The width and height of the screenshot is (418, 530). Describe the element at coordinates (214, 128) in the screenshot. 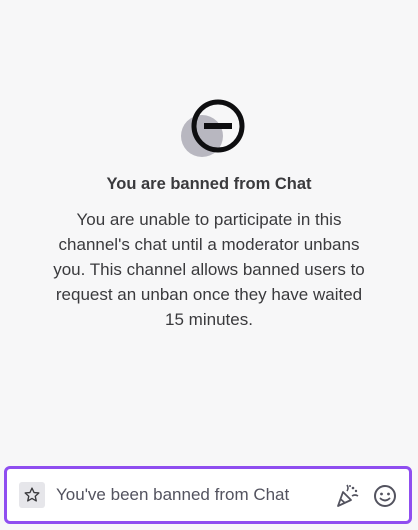

I see `ban-circle-icon` at that location.